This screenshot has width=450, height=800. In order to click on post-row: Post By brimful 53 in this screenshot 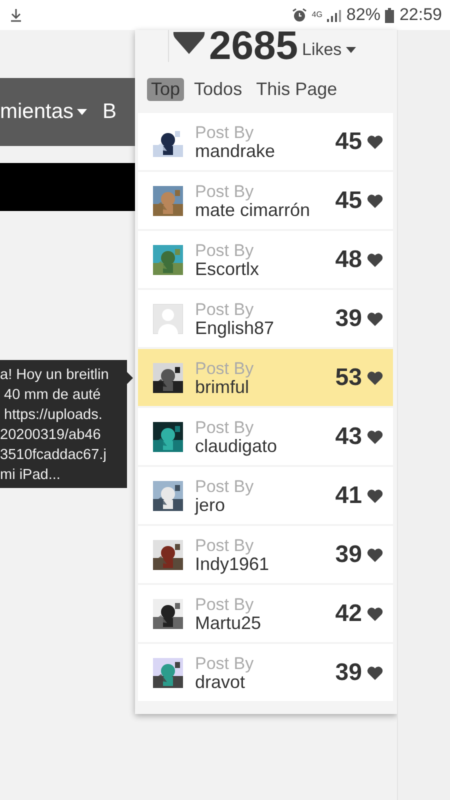, I will do `click(265, 377)`.